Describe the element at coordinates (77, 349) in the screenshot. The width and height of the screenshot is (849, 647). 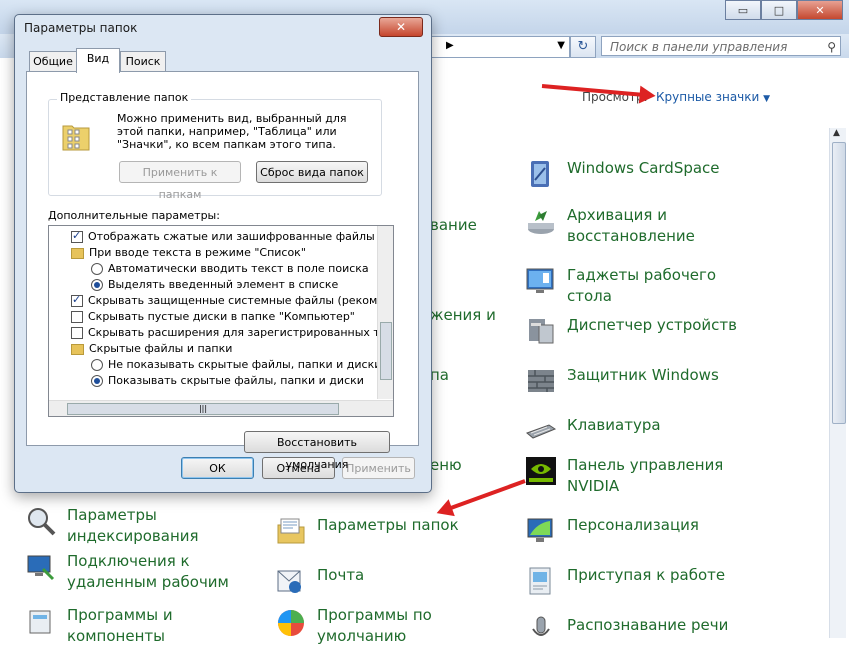
I see `folder-icon` at that location.